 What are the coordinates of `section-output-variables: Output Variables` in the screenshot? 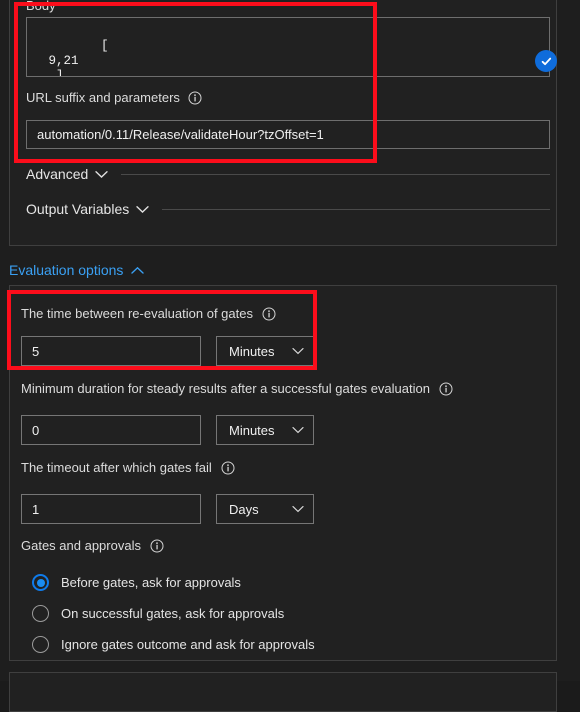 It's located at (288, 209).